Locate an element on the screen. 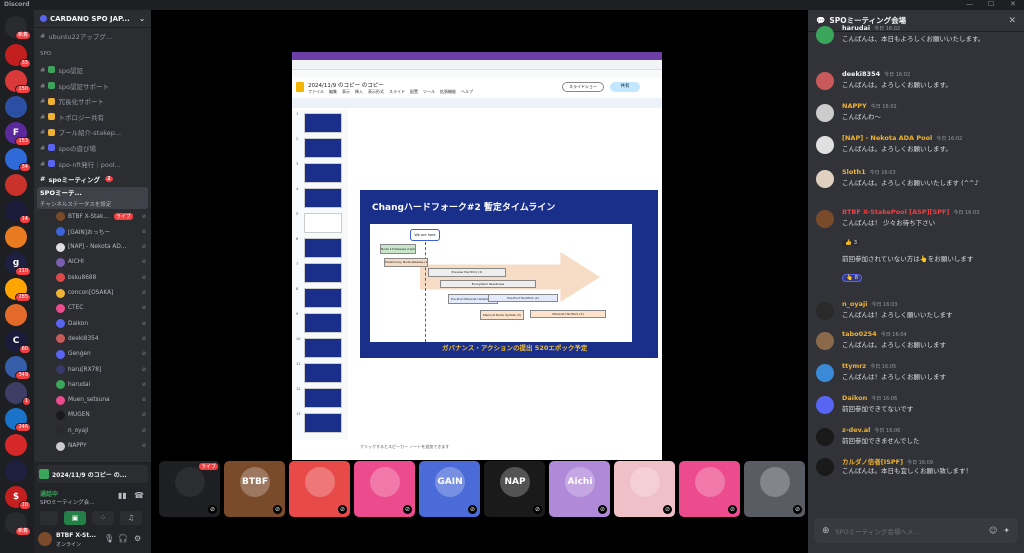 This screenshot has width=1024, height=553. voice-member: haru[RX78] ⊘ is located at coordinates (92, 369).